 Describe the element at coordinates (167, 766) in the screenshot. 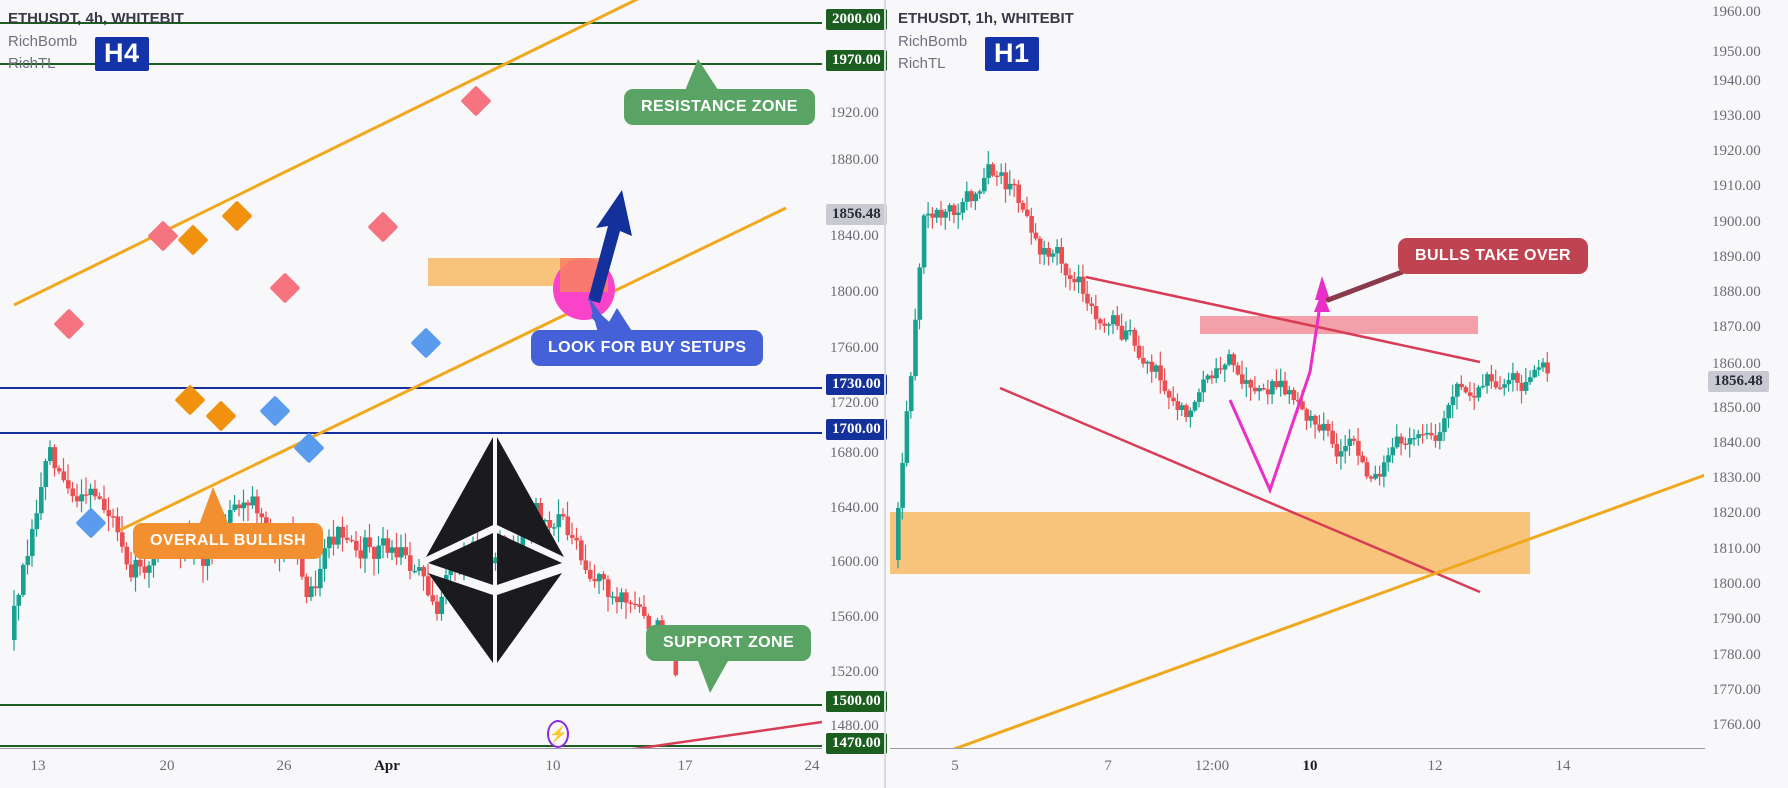

I see `time-tick: 20` at that location.